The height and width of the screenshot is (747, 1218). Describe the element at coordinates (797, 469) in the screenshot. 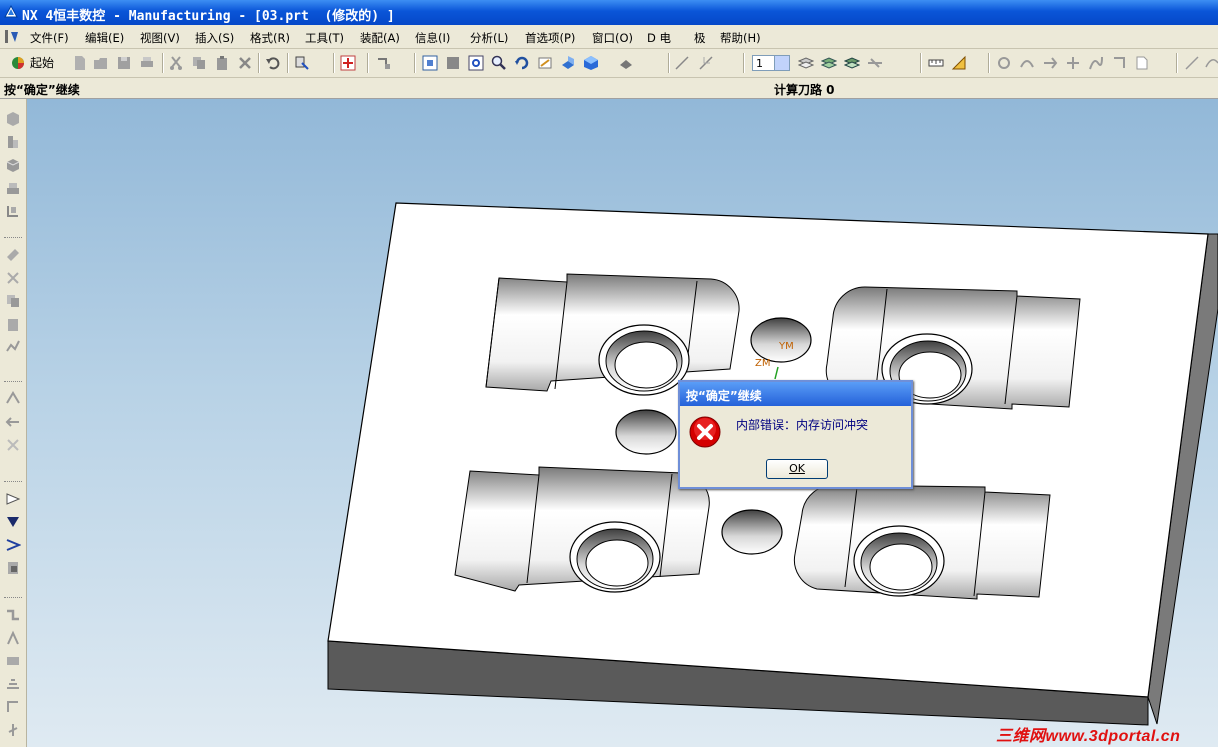

I see `ok-button: OK` at that location.